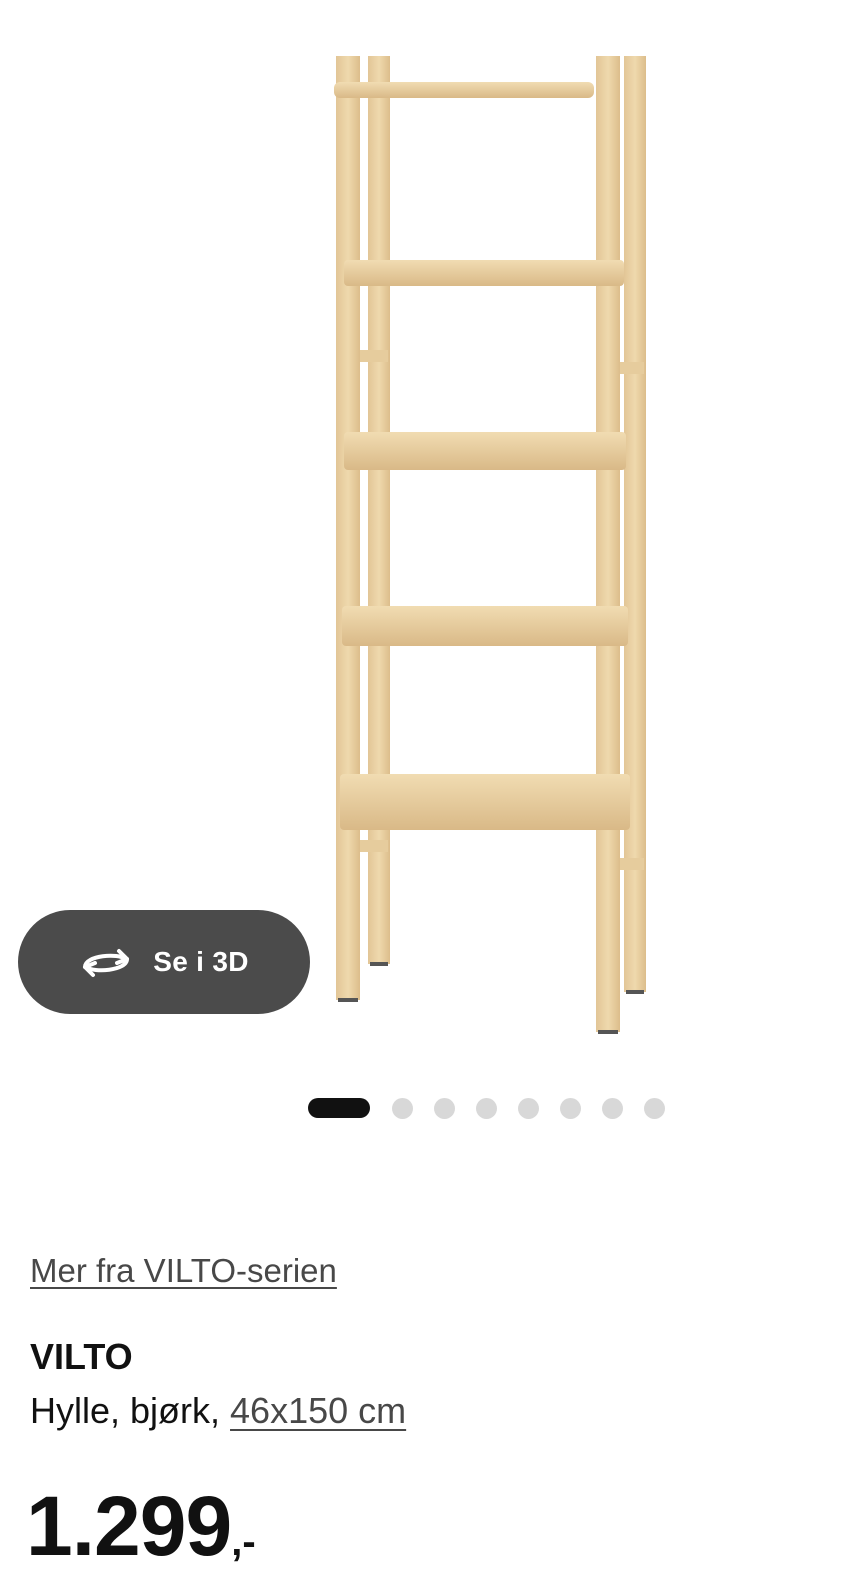 Image resolution: width=856 pixels, height=1575 pixels. Describe the element at coordinates (183, 1271) in the screenshot. I see `series-link: Mer fra VILTO-serien` at that location.